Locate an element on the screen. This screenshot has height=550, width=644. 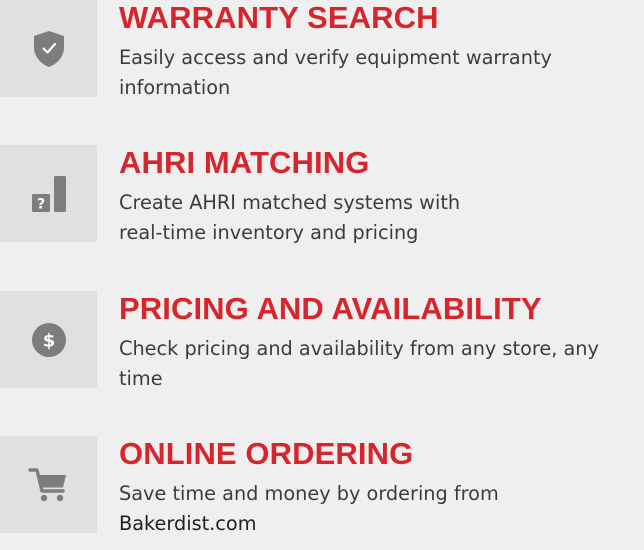
ordering-icon-box is located at coordinates (48, 484).